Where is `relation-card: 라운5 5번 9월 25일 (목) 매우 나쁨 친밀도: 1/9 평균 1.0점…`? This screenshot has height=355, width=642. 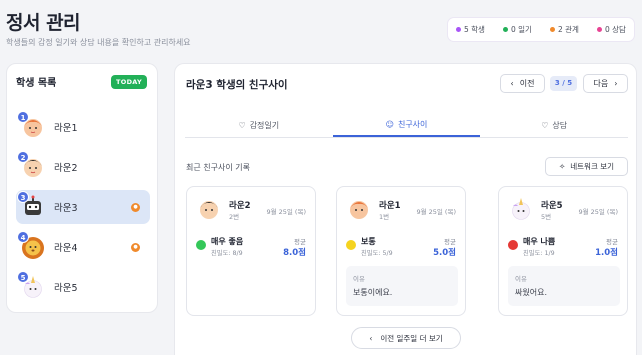 relation-card: 라운5 5번 9월 25일 (목) 매우 나쁨 친밀도: 1/9 평균 1.0점… is located at coordinates (563, 251).